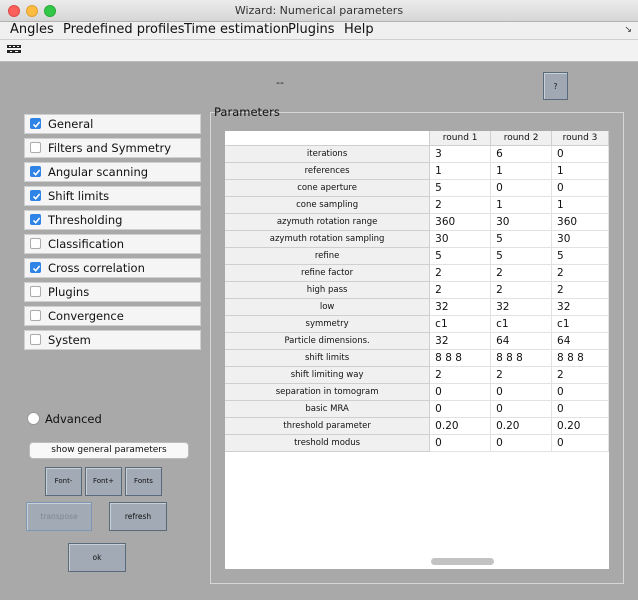 The height and width of the screenshot is (600, 638). Describe the element at coordinates (63, 481) in the screenshot. I see `font-decrease-button: Font-` at that location.